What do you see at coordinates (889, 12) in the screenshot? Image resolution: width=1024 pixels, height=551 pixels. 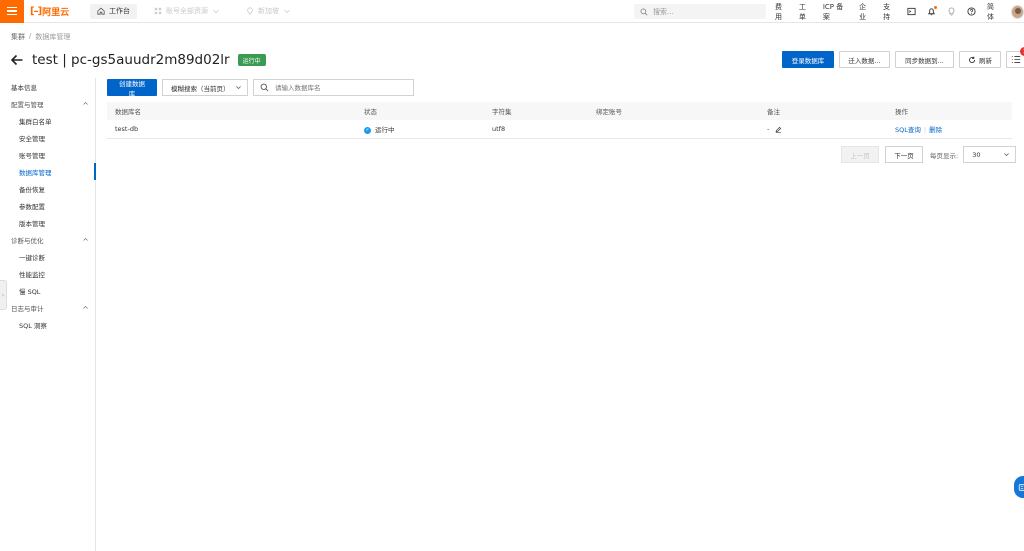 I see `link-support: 支持` at bounding box center [889, 12].